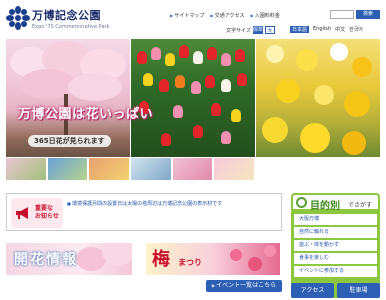 This screenshot has height=300, width=386. I want to click on purpose-item-dining: 食事を楽しむ, so click(335, 258).